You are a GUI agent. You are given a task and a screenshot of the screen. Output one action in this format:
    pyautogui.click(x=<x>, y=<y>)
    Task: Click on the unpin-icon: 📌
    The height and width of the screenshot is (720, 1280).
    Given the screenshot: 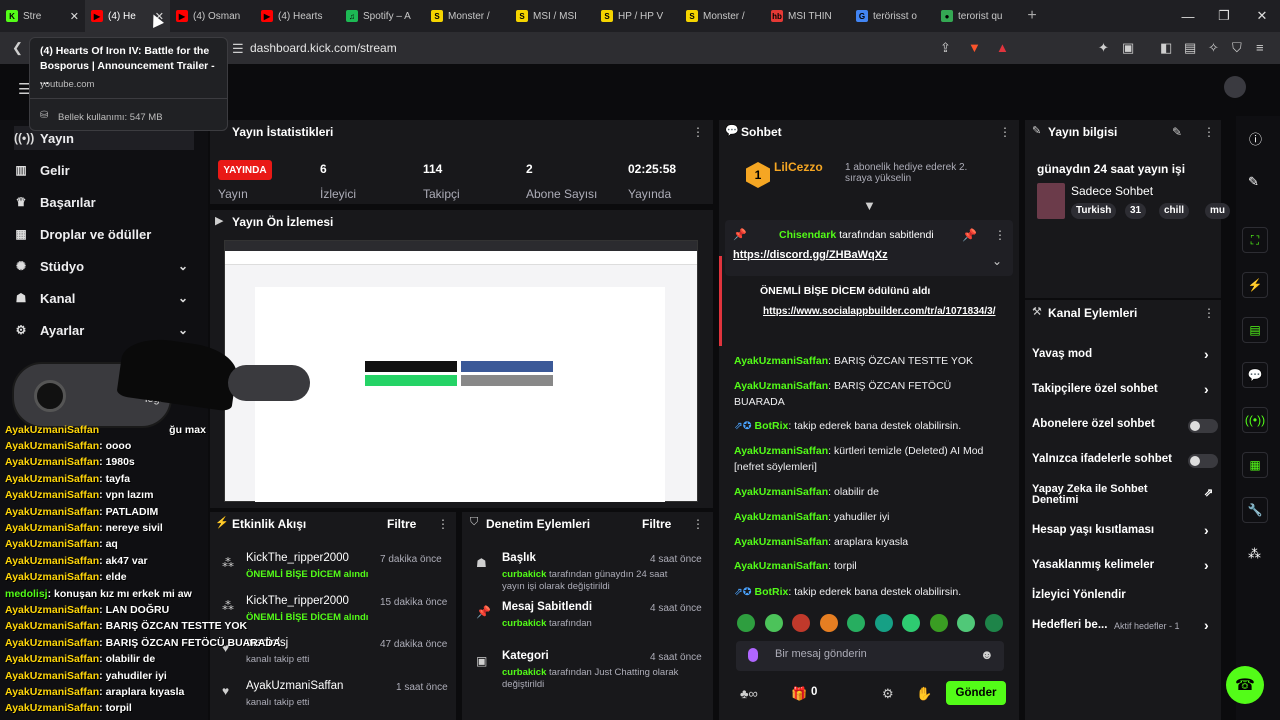 What is the action you would take?
    pyautogui.click(x=969, y=235)
    